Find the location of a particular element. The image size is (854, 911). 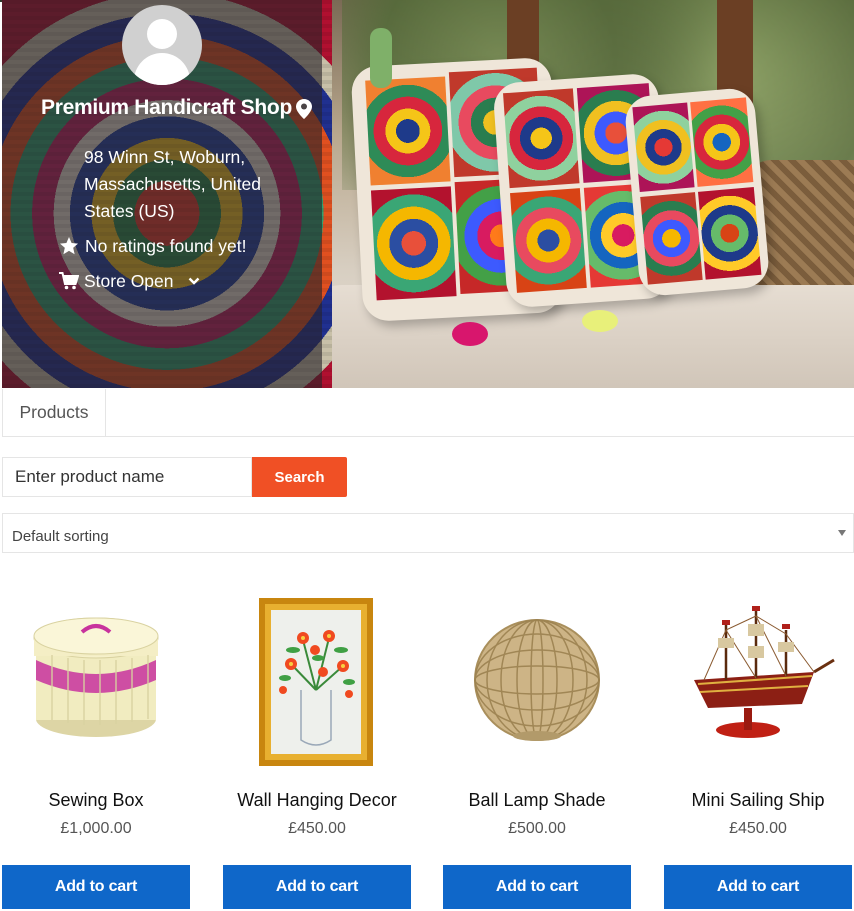

product-title: Sewing Box is located at coordinates (96, 800).